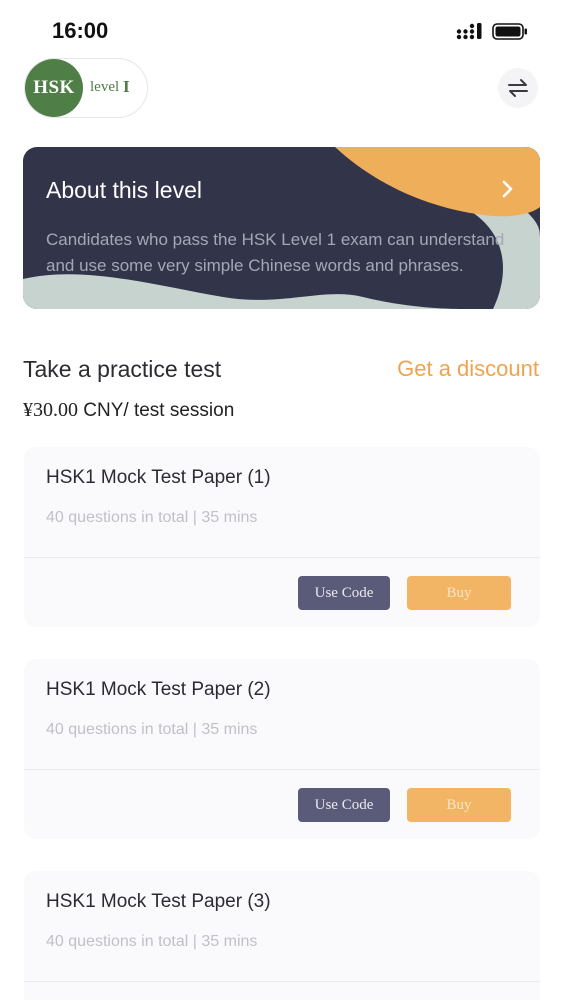 The width and height of the screenshot is (563, 1000). What do you see at coordinates (156, 410) in the screenshot?
I see `price-unit: CNY/ test session` at bounding box center [156, 410].